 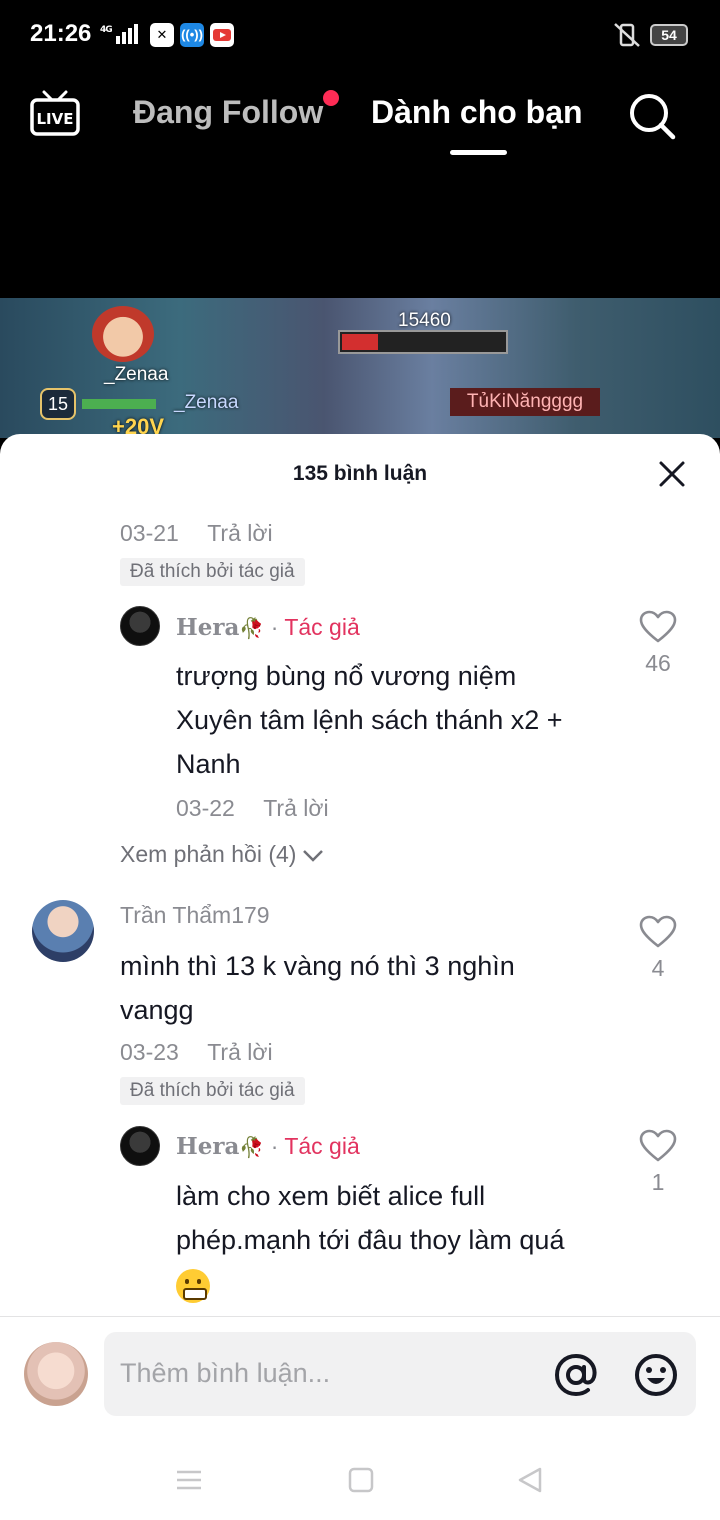 I want to click on emoji-button, so click(x=656, y=1375).